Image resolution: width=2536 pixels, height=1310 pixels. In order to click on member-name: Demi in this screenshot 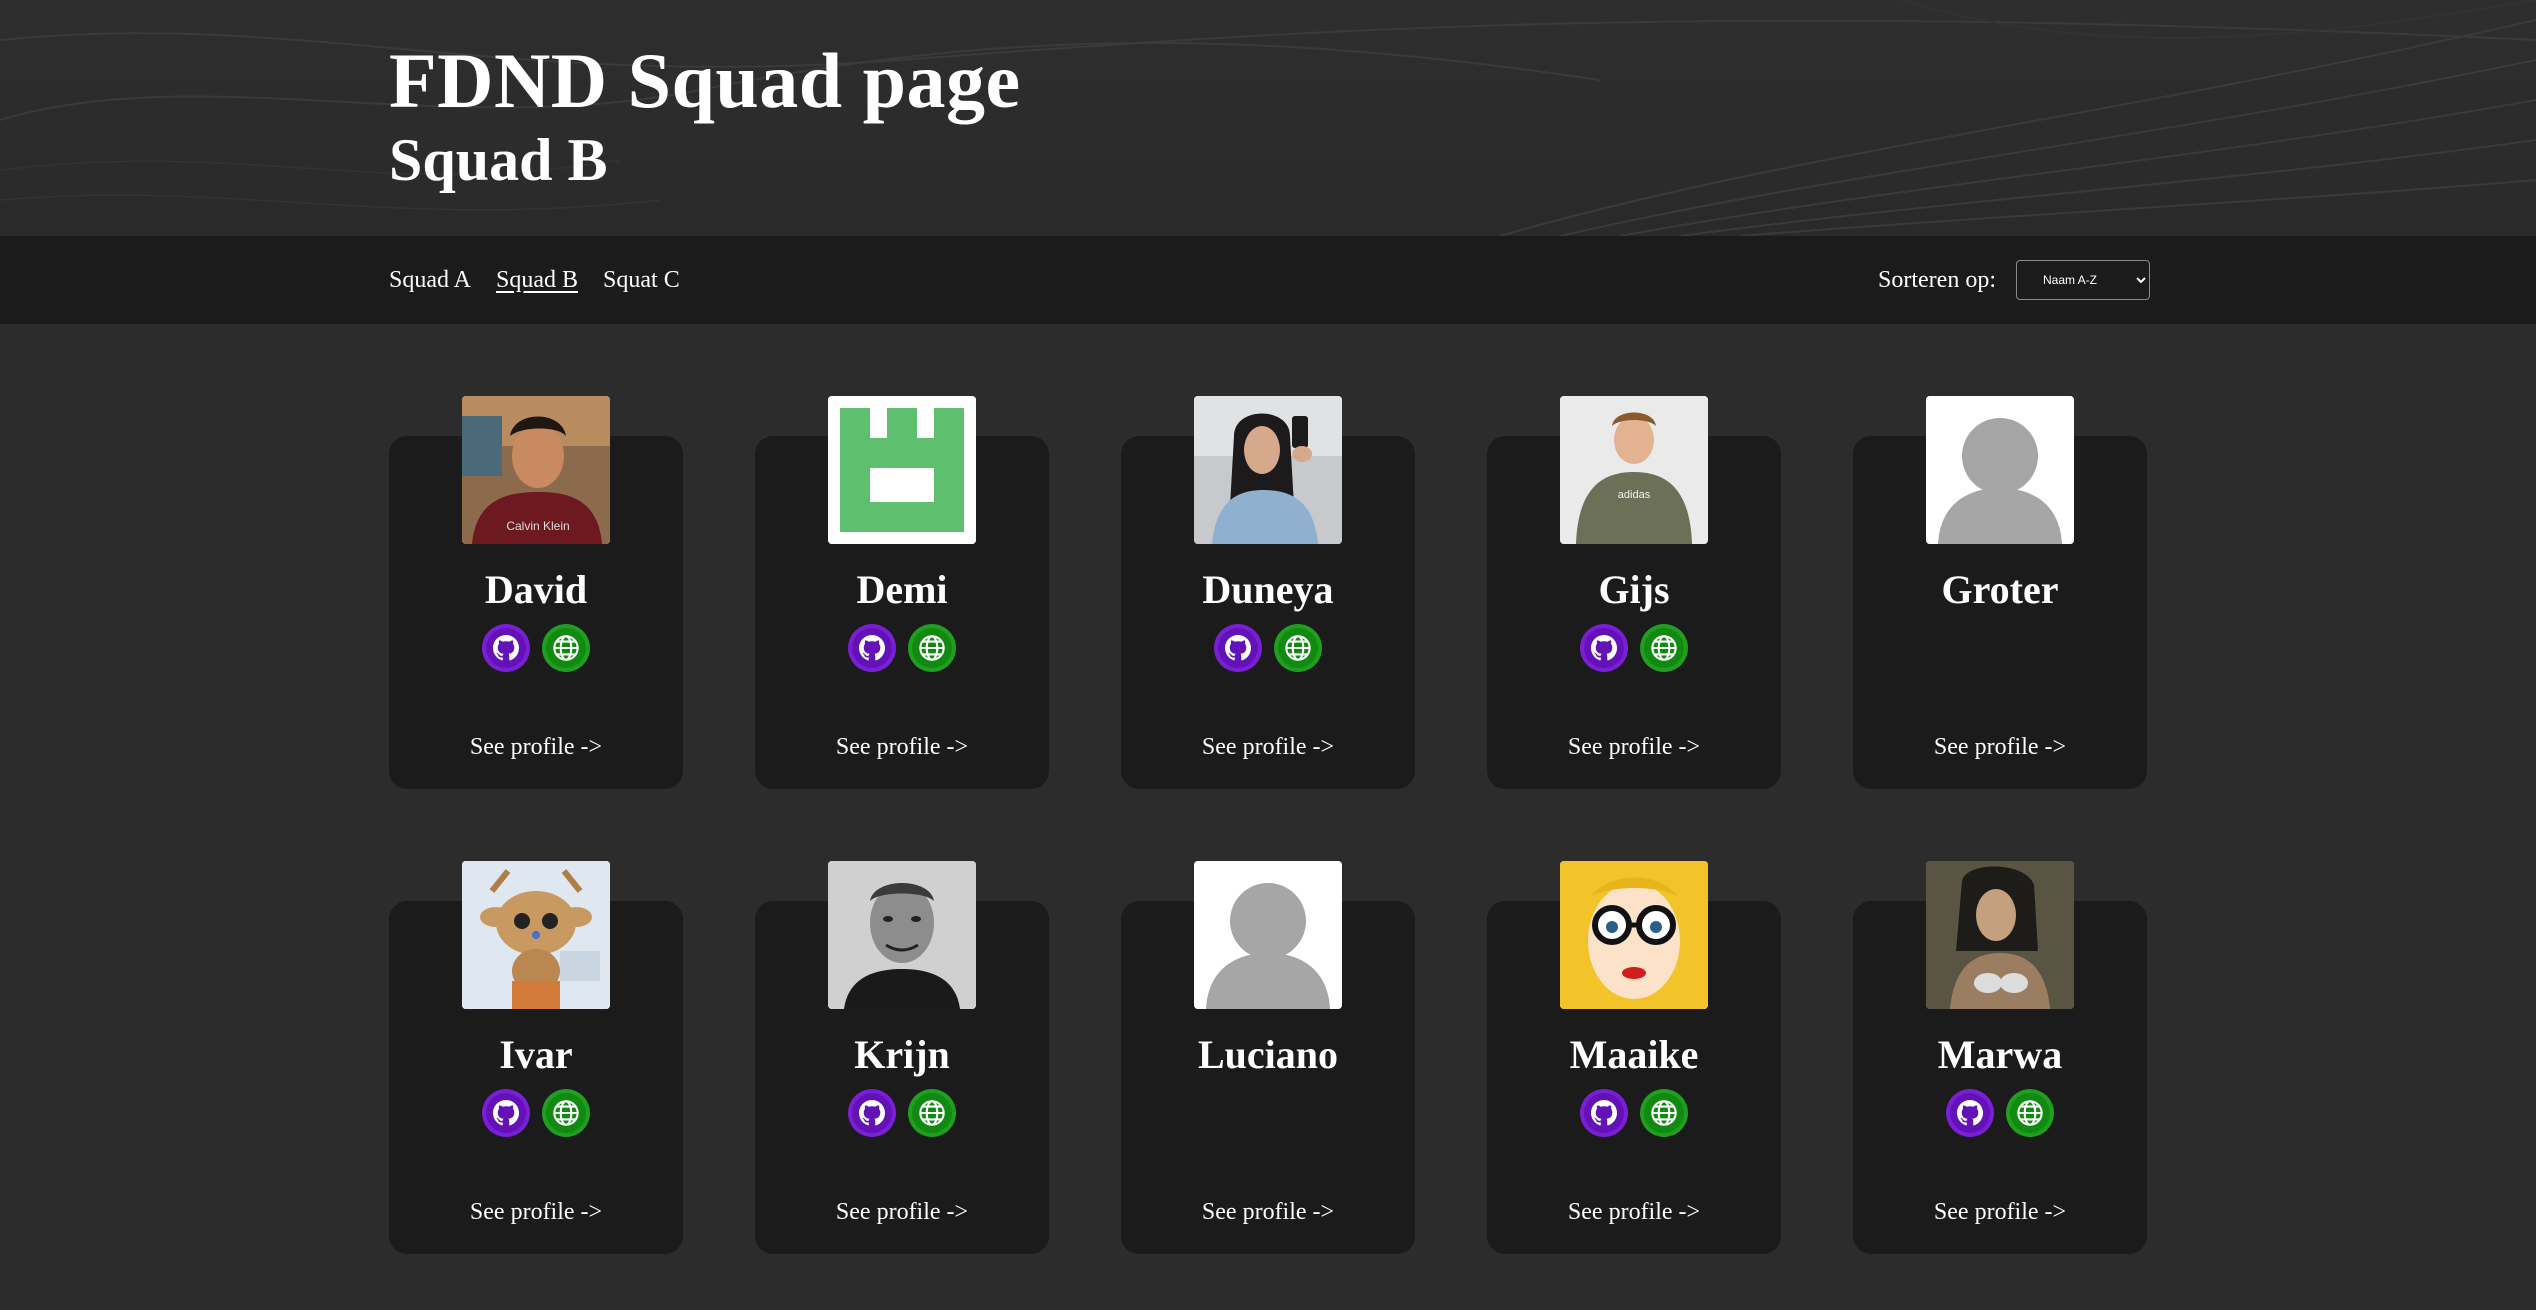, I will do `click(902, 589)`.